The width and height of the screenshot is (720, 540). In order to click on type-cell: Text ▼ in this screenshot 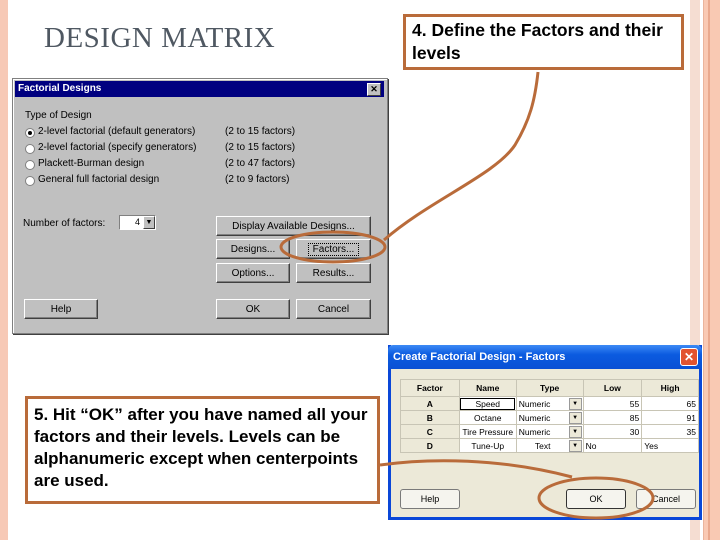, I will do `click(549, 445)`.